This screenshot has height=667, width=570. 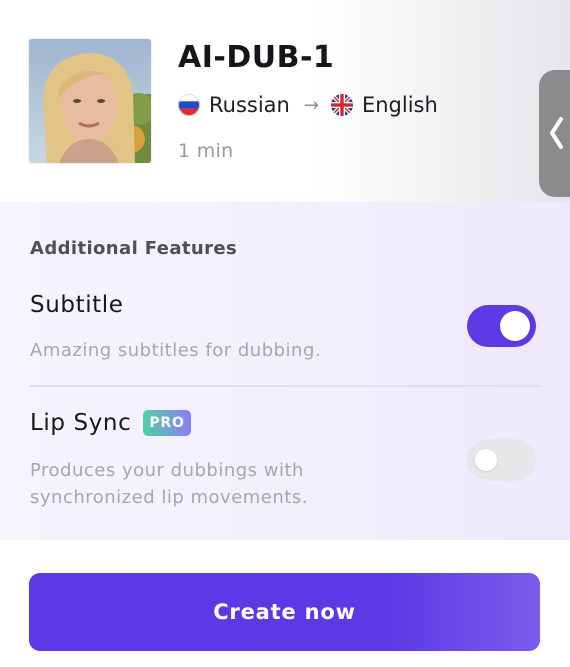 What do you see at coordinates (249, 105) in the screenshot?
I see `source-language: Russian` at bounding box center [249, 105].